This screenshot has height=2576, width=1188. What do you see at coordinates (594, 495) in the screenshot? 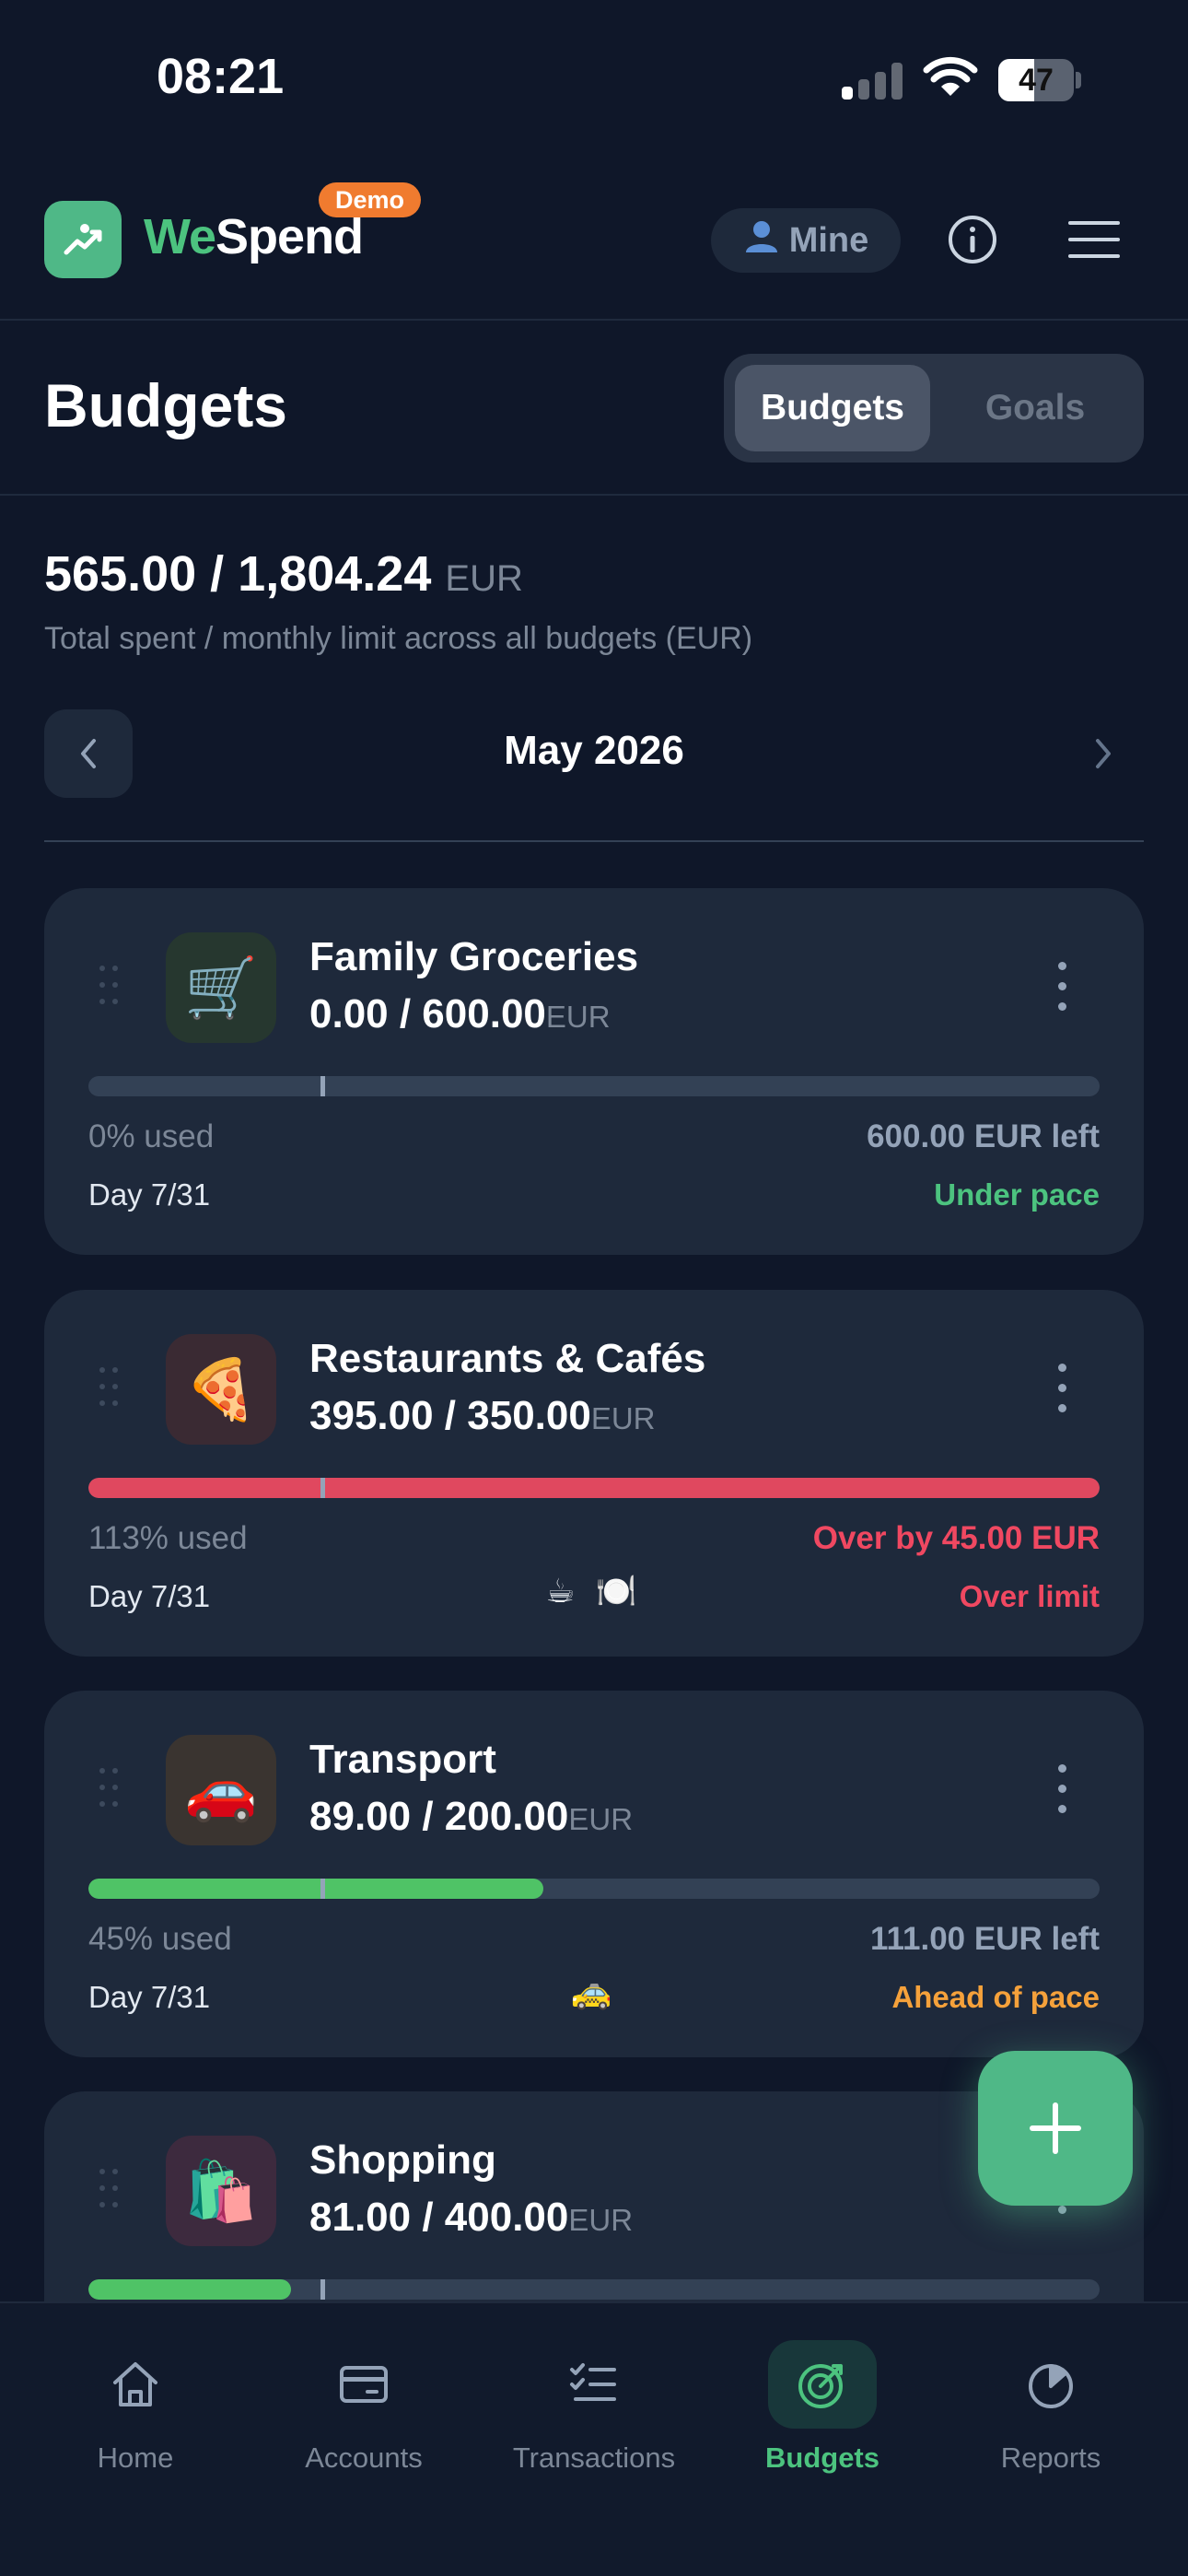
I see `title-divider` at bounding box center [594, 495].